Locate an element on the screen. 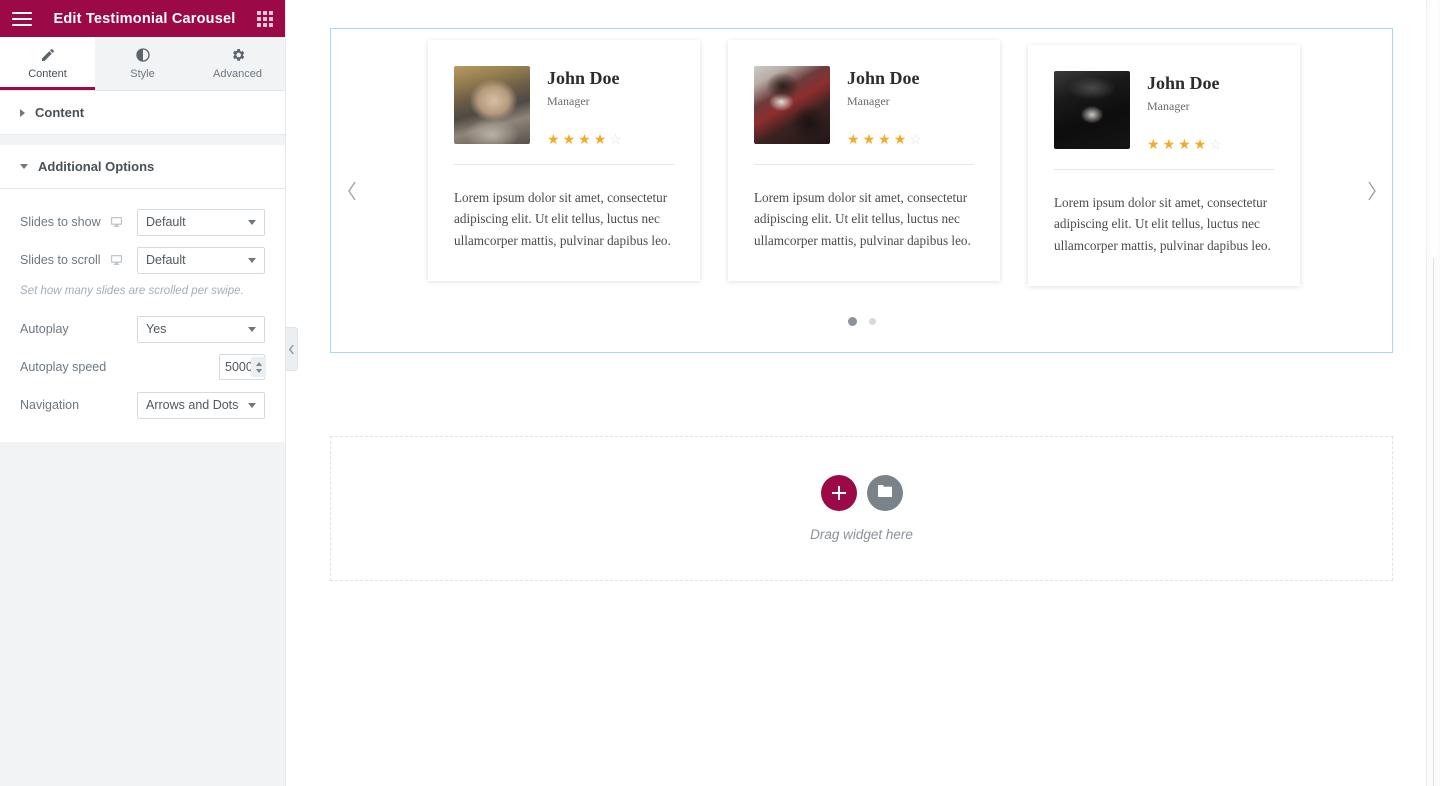  navigation-label: Navigation is located at coordinates (50, 405).